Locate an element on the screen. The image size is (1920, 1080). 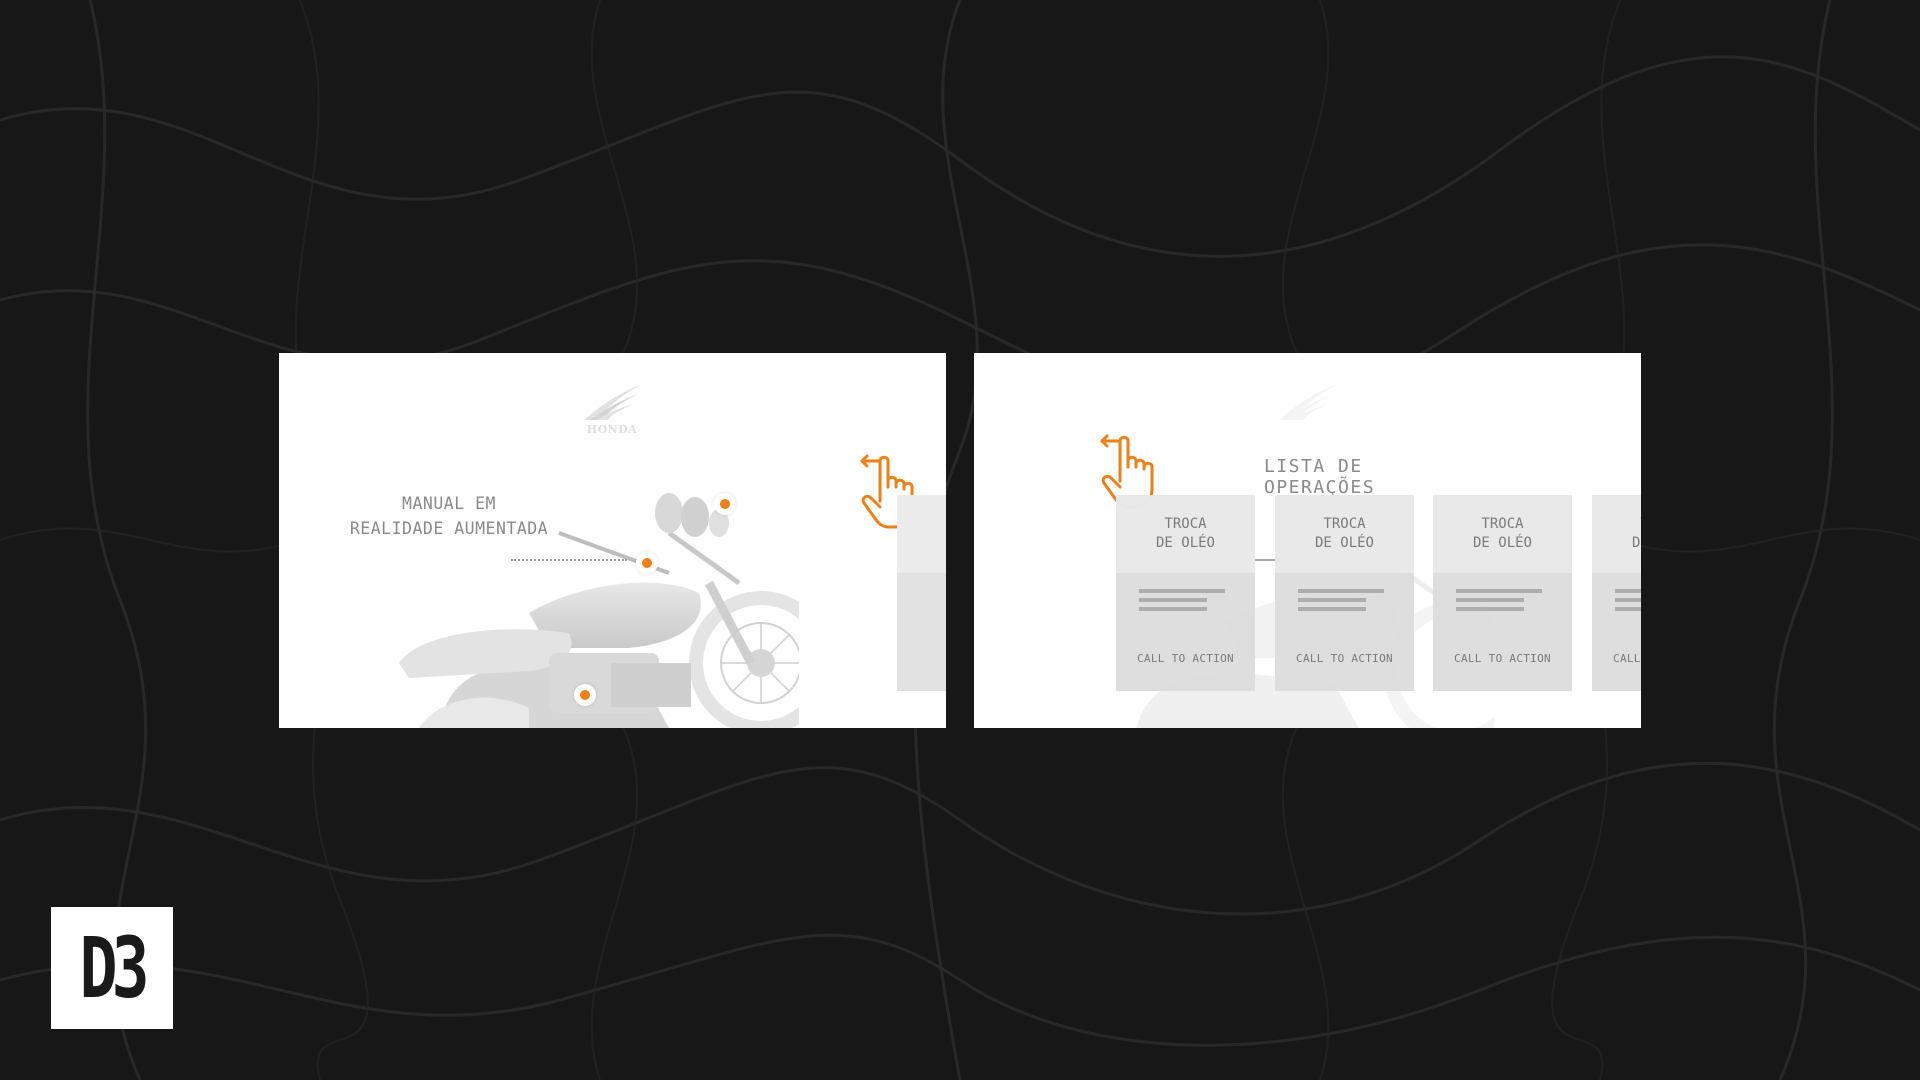
card-peek is located at coordinates (921, 593).